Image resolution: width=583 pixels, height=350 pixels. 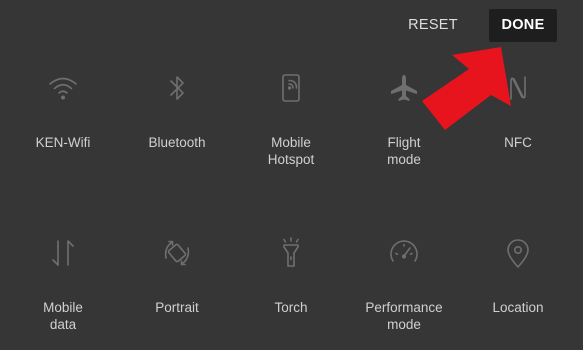 I want to click on tile-performance-mode: Performance mode, so click(x=404, y=284).